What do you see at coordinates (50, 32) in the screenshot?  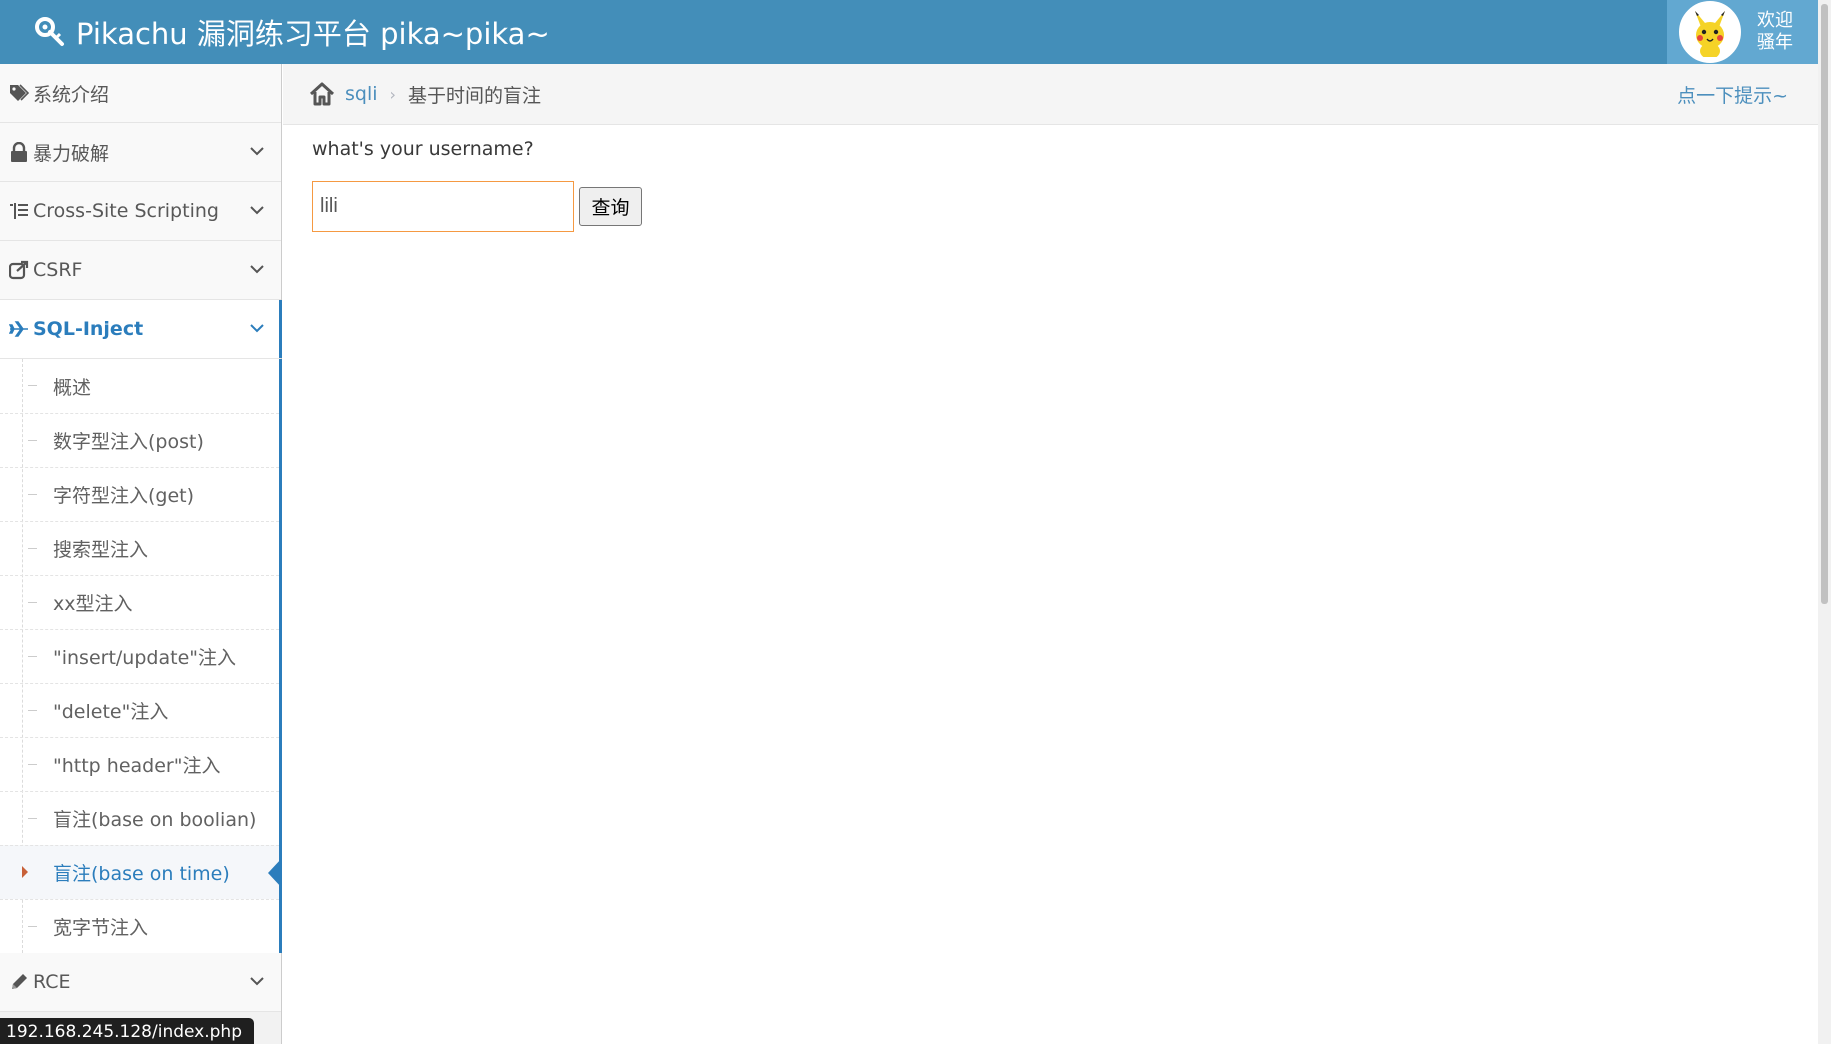 I see `key-icon` at bounding box center [50, 32].